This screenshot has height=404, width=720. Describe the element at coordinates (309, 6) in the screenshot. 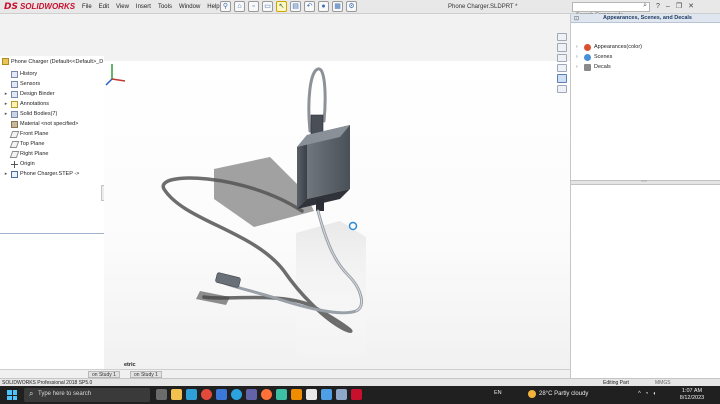

I see `undo-icon: ↶` at that location.